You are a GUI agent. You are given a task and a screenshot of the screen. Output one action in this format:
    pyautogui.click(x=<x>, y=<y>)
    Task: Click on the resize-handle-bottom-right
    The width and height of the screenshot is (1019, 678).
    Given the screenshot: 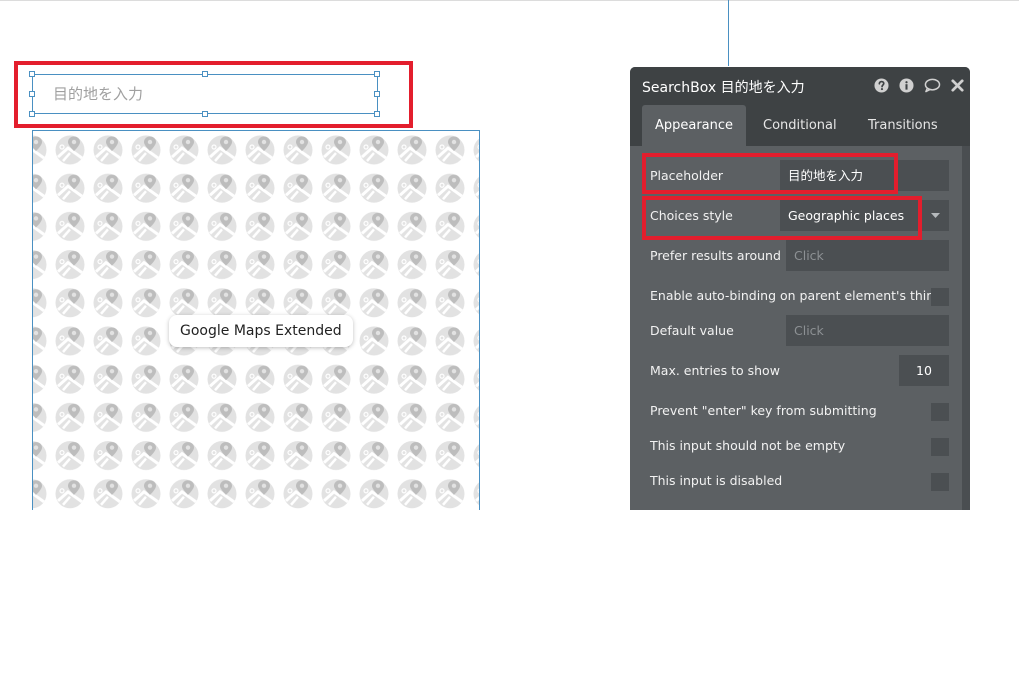 What is the action you would take?
    pyautogui.click(x=377, y=114)
    